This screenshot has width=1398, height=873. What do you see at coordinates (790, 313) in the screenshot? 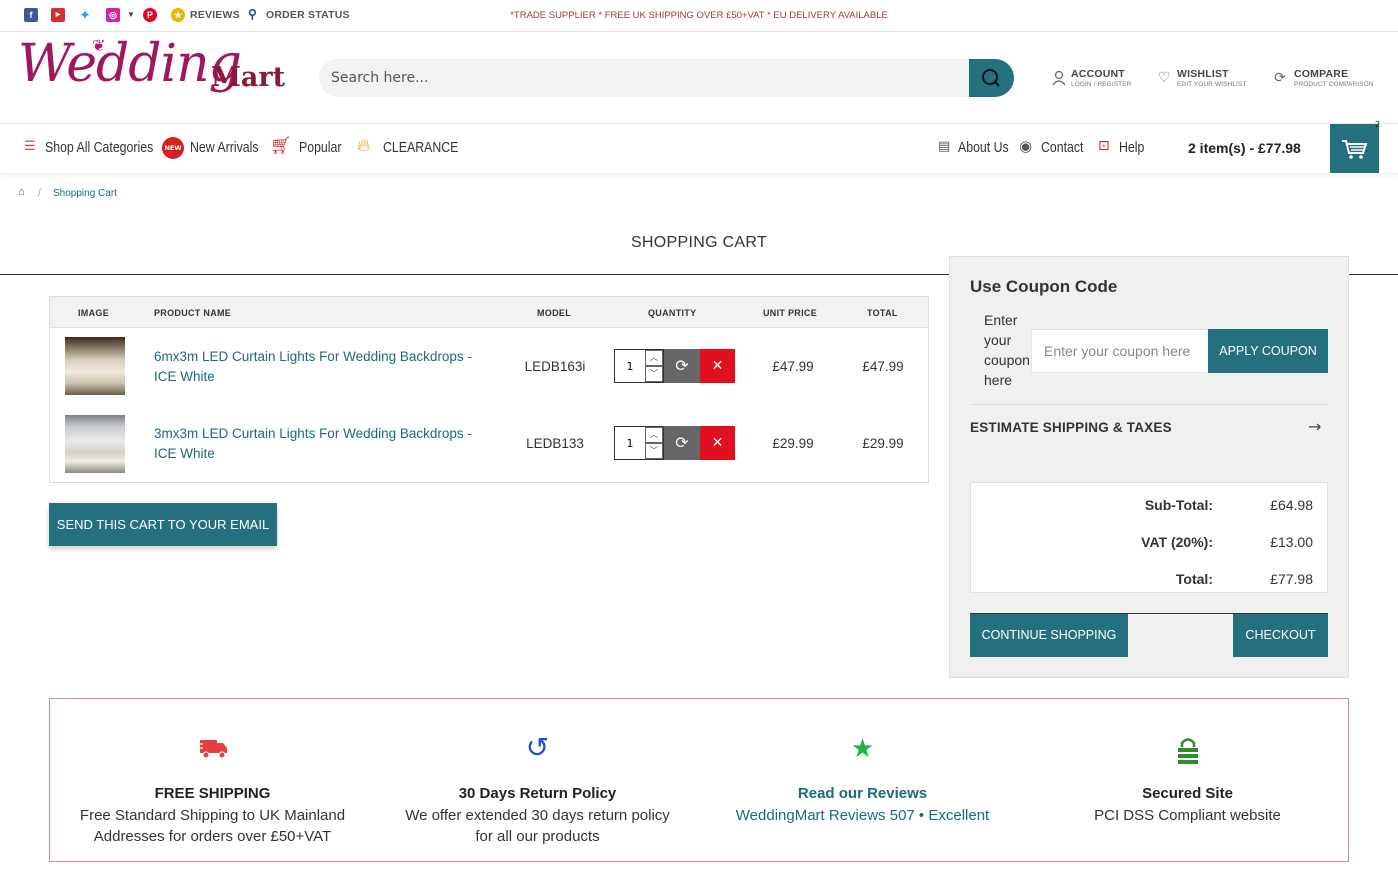
I see `col-unit-price: UNIT PRICE` at bounding box center [790, 313].